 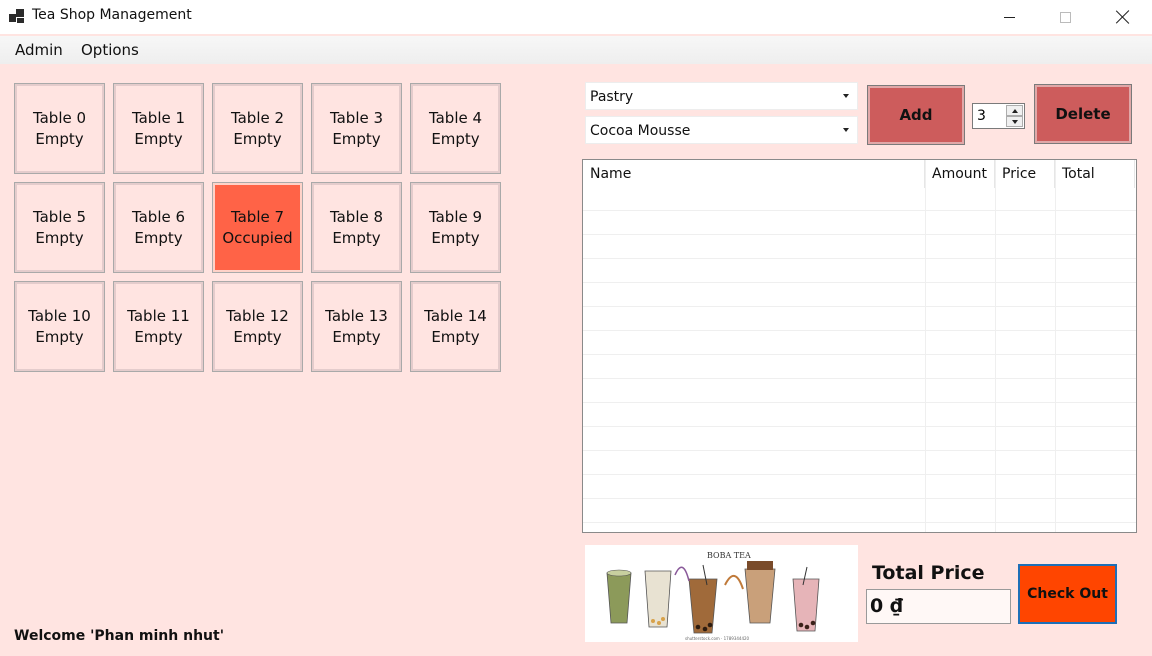 I want to click on table-button: Table 8 Empty, so click(x=356, y=227).